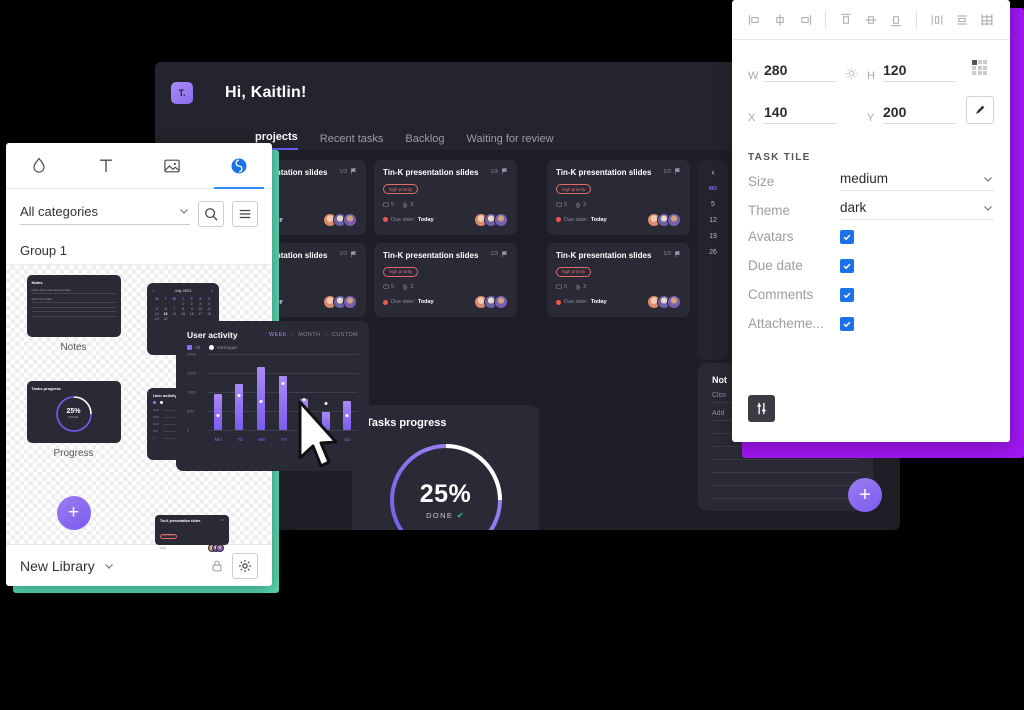 The height and width of the screenshot is (710, 1024). Describe the element at coordinates (222, 520) in the screenshot. I see `thumbnail-count: 1/3` at that location.